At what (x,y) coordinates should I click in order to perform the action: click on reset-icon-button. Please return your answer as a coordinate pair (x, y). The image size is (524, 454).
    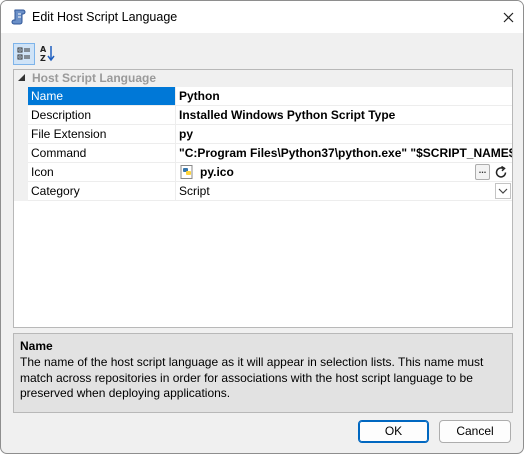
    Looking at the image, I should click on (501, 172).